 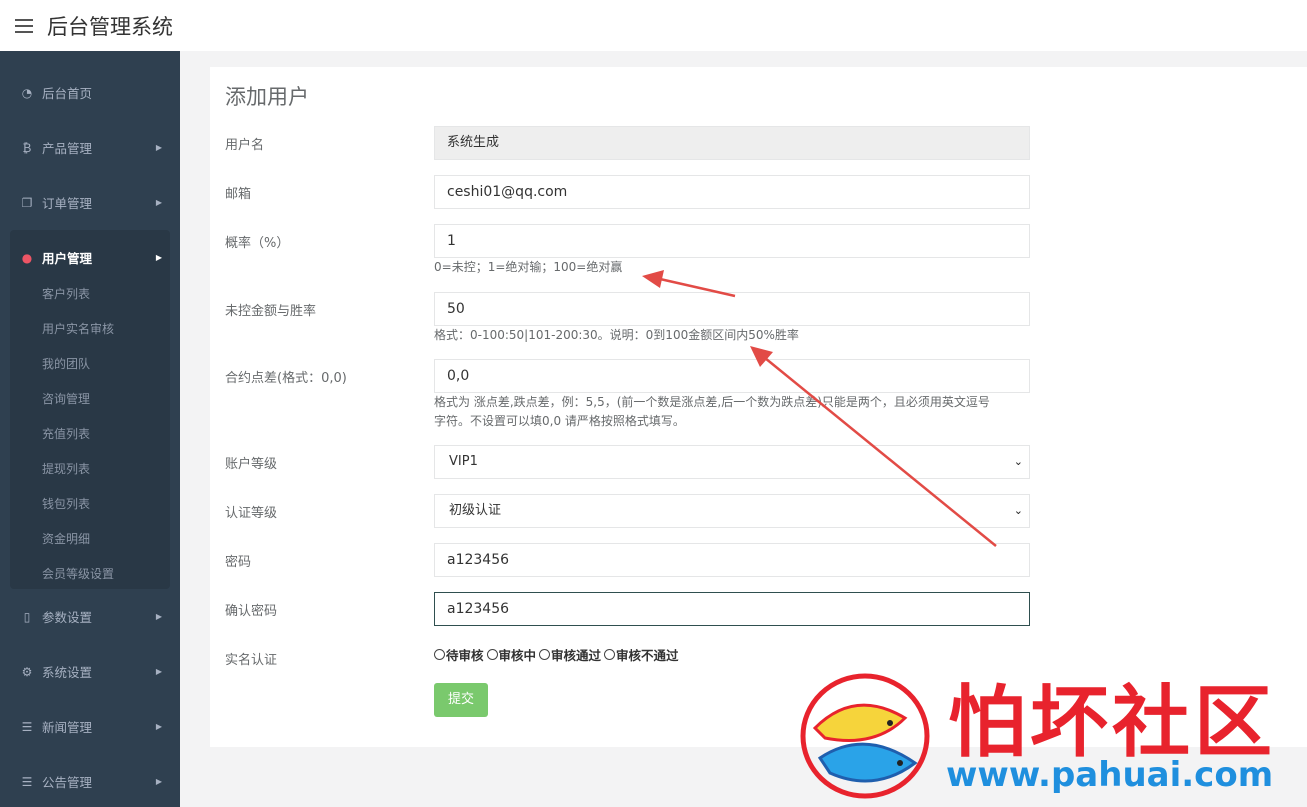 What do you see at coordinates (110, 26) in the screenshot?
I see `app-title: 后台管理系统` at bounding box center [110, 26].